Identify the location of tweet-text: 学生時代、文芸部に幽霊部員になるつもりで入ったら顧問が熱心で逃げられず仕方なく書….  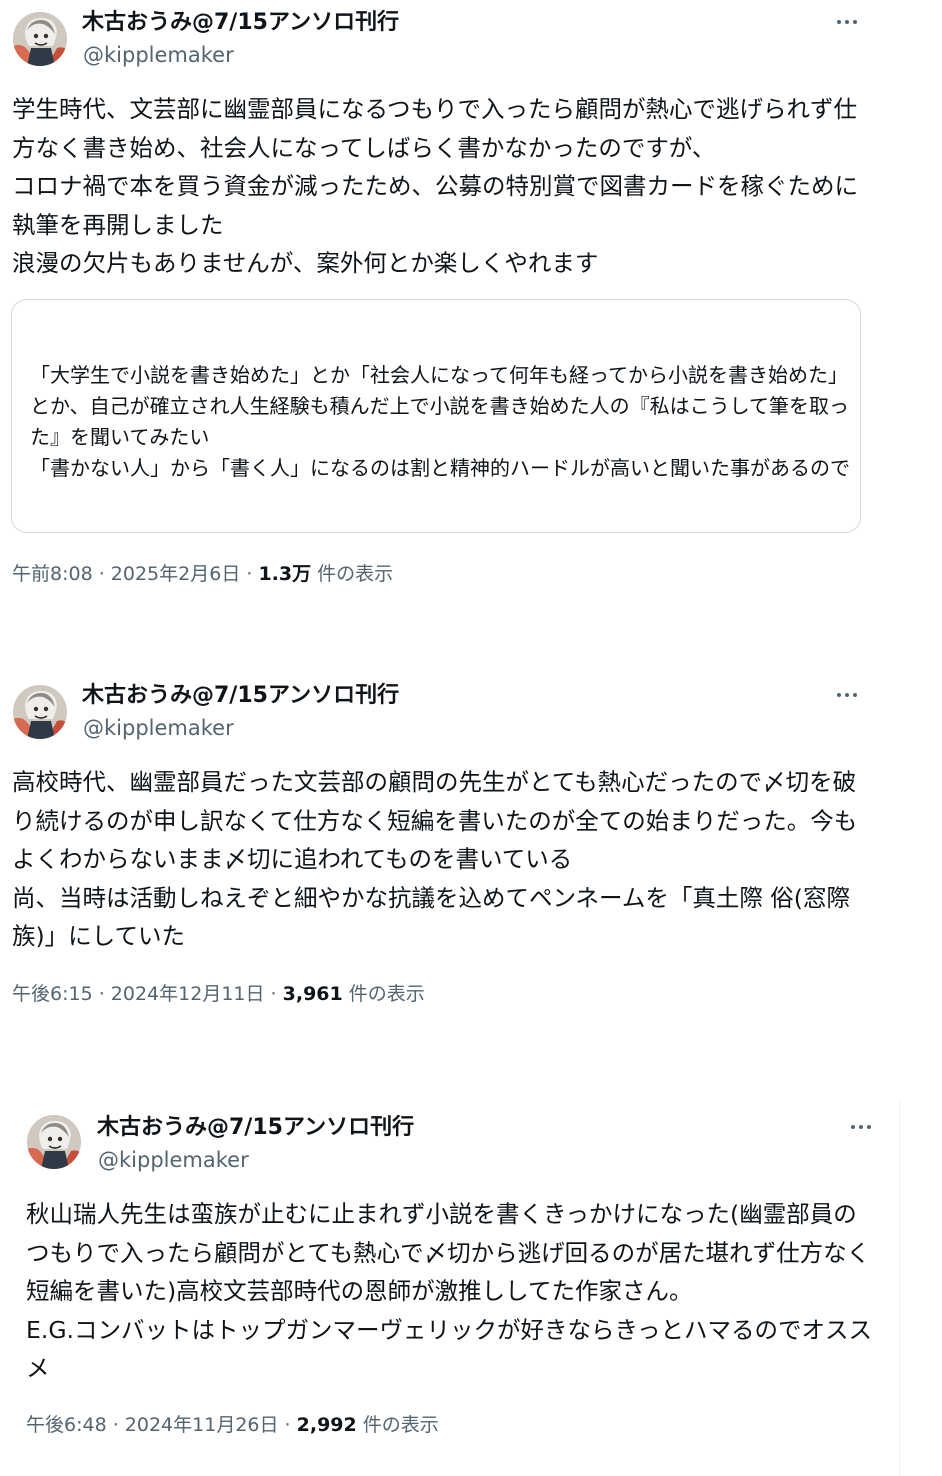
(435, 186).